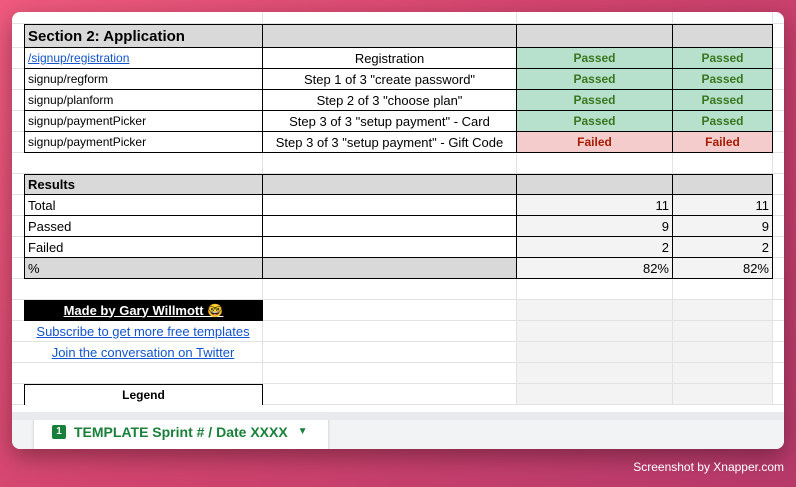 The image size is (796, 487). Describe the element at coordinates (390, 121) in the screenshot. I see `step-cell: Step 3 of 3 "setup payment" - Card` at that location.